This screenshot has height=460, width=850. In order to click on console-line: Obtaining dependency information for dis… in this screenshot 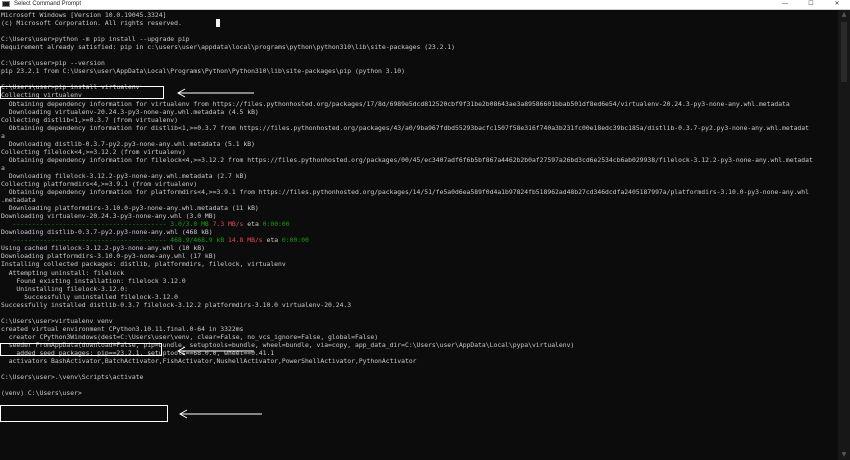, I will do `click(419, 128)`.